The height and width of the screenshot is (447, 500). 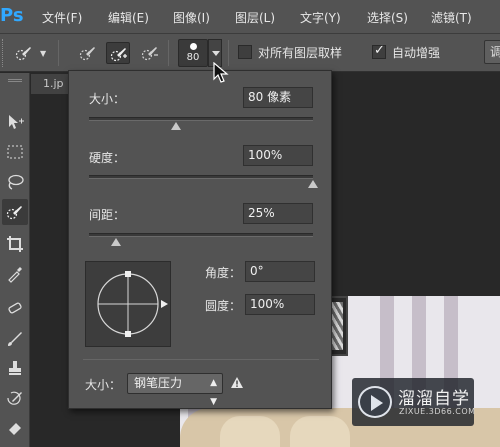 I want to click on watermark-url: ZIXUE.3D66.COM, so click(x=437, y=411).